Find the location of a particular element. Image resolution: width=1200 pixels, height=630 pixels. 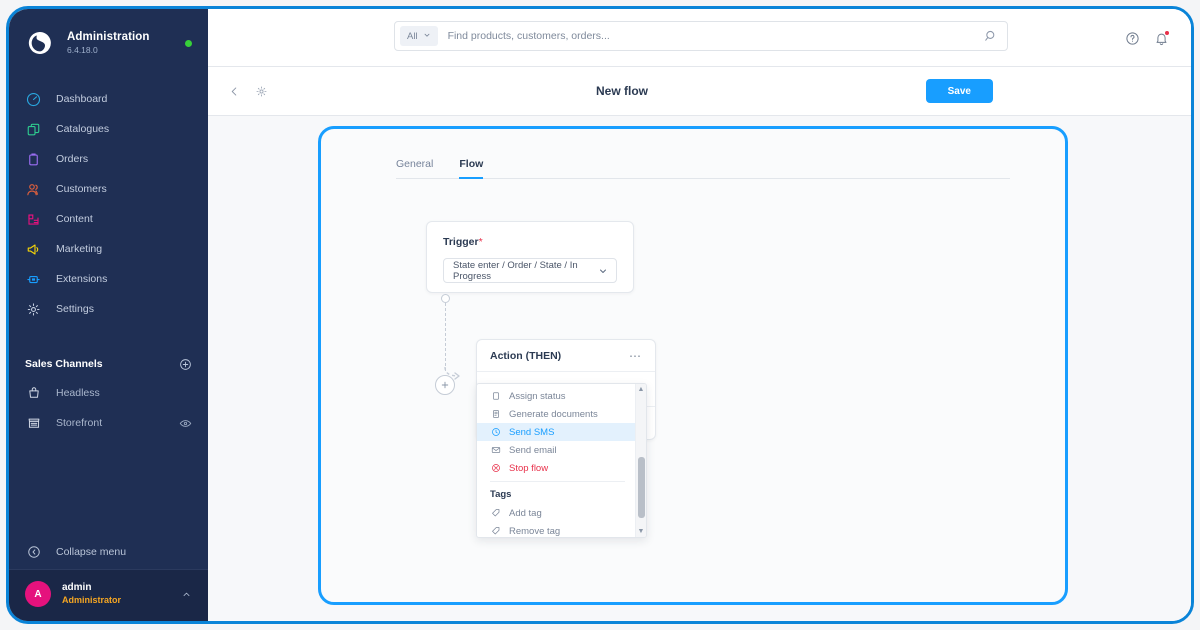

dropdown-scrollbar: ▲ ▼ is located at coordinates (640, 460).